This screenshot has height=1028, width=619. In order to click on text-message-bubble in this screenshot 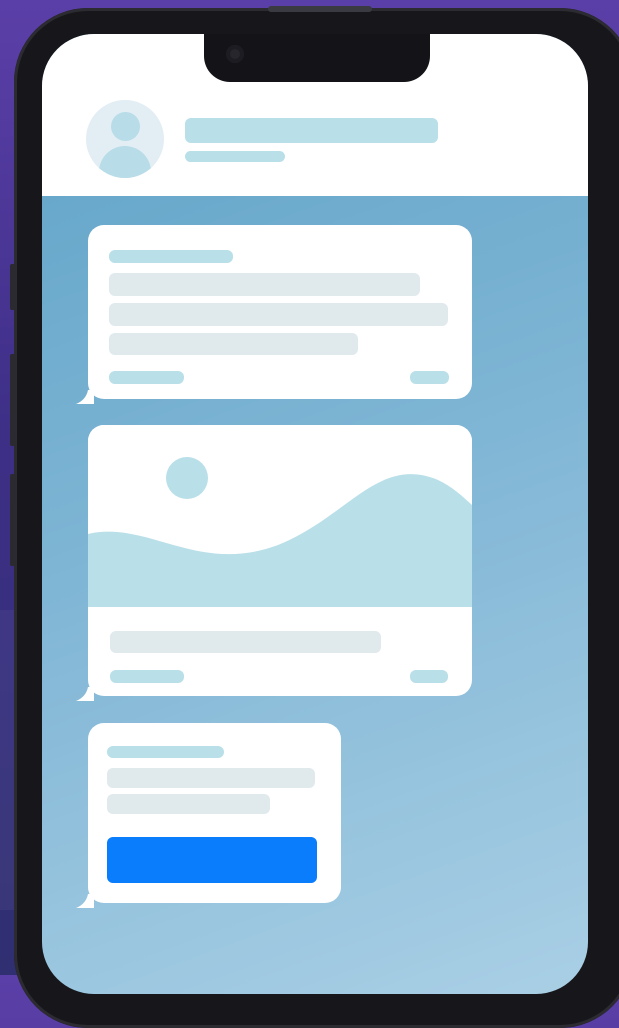, I will do `click(280, 312)`.